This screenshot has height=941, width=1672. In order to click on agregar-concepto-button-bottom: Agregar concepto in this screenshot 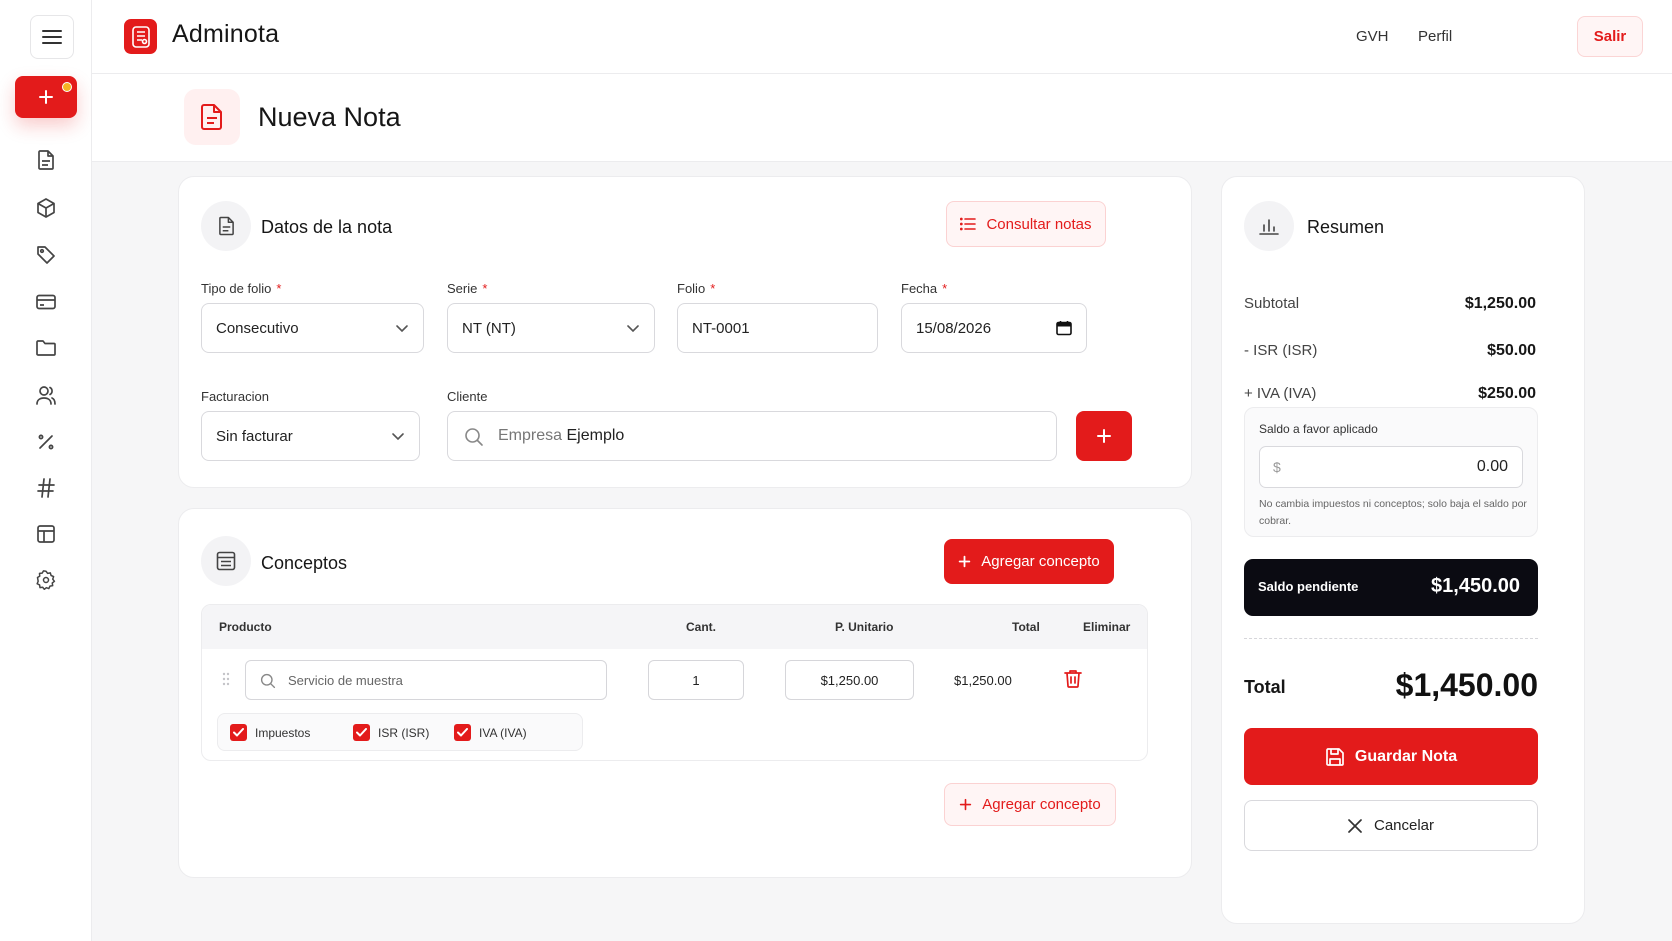, I will do `click(1030, 804)`.